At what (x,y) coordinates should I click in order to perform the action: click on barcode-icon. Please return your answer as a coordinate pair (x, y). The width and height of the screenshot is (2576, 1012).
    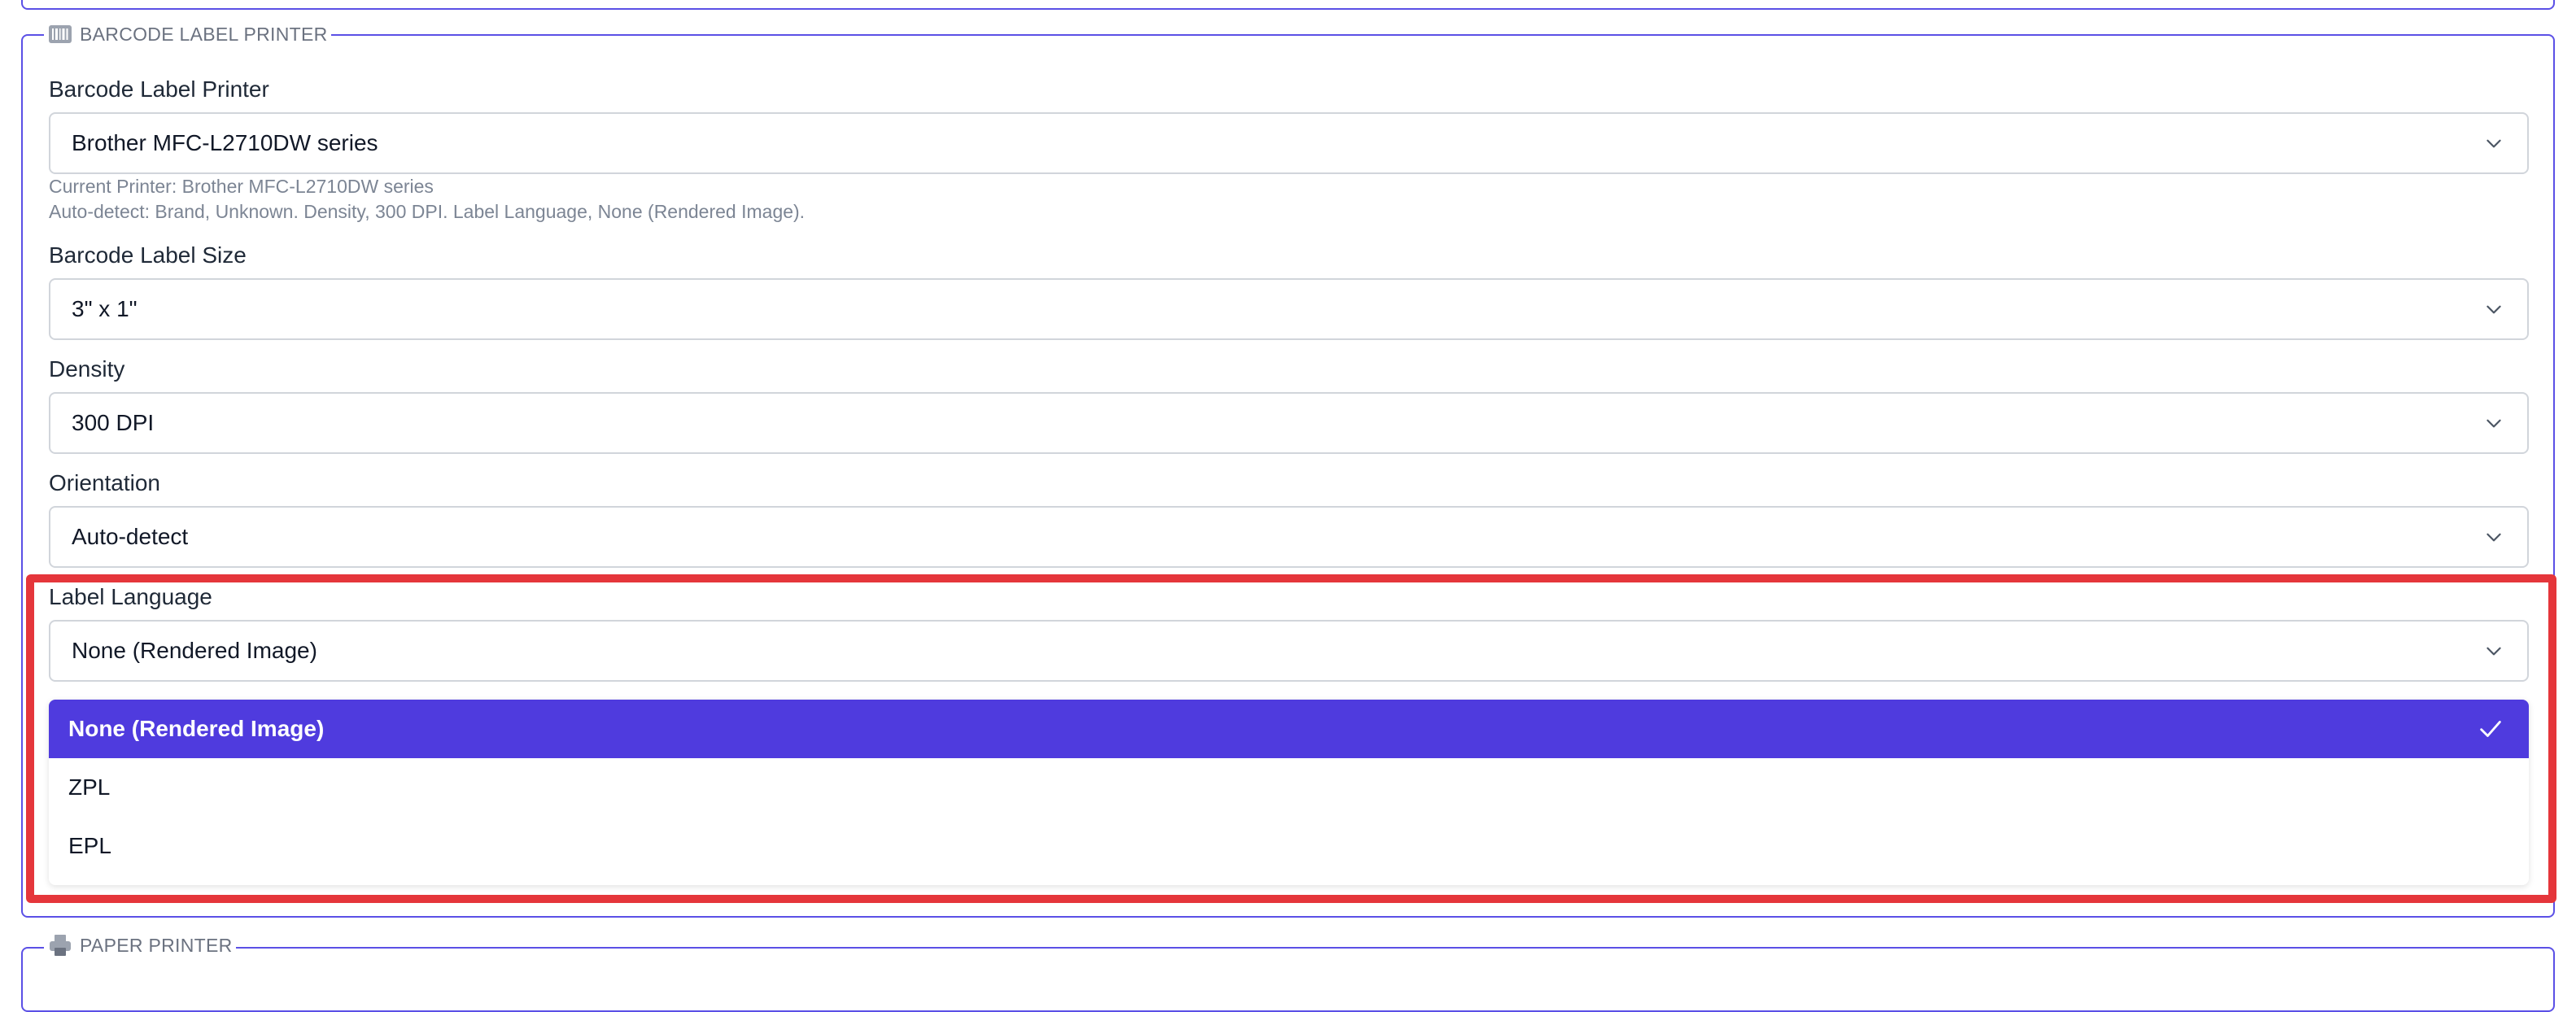
    Looking at the image, I should click on (60, 34).